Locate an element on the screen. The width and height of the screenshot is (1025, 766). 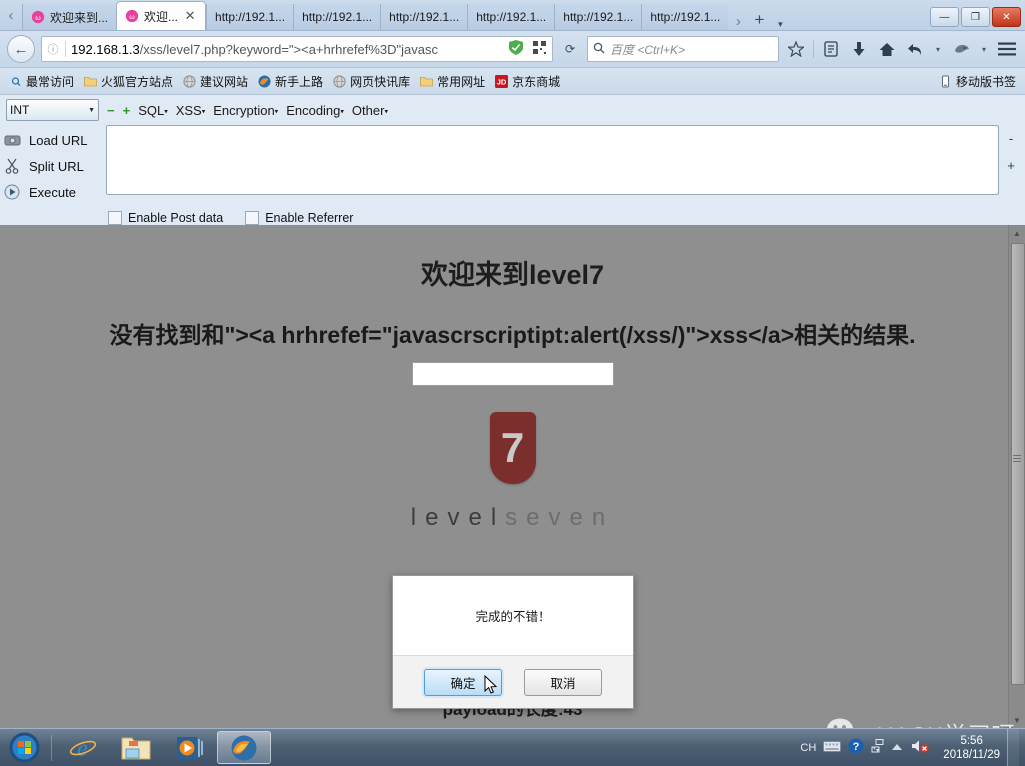
bookmark-label: 网页快讯库 is located at coordinates (380, 81).